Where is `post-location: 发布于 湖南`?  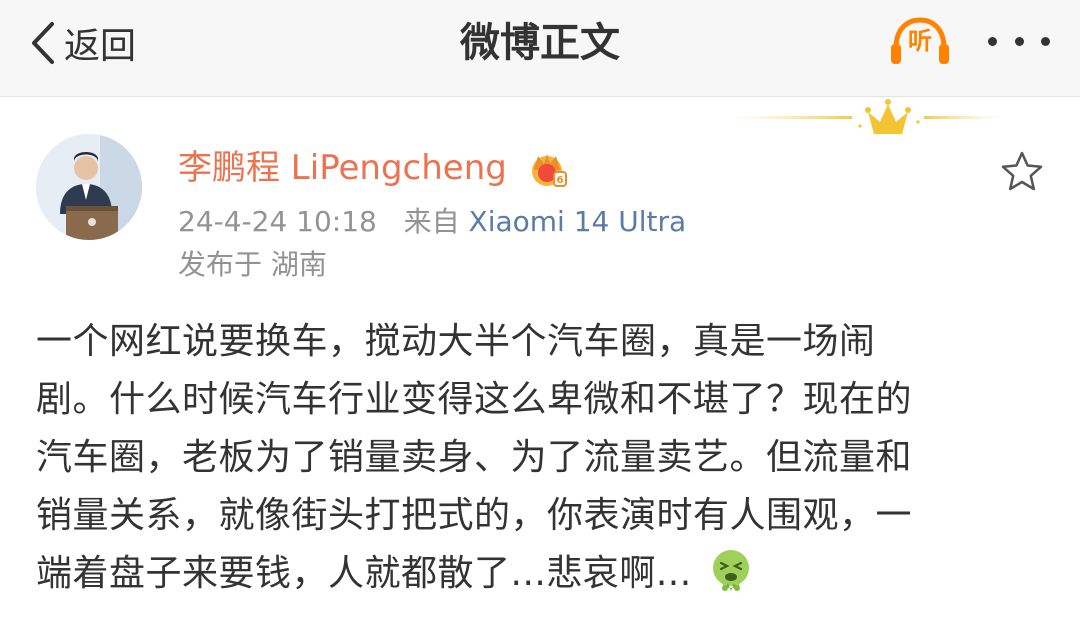 post-location: 发布于 湖南 is located at coordinates (252, 264).